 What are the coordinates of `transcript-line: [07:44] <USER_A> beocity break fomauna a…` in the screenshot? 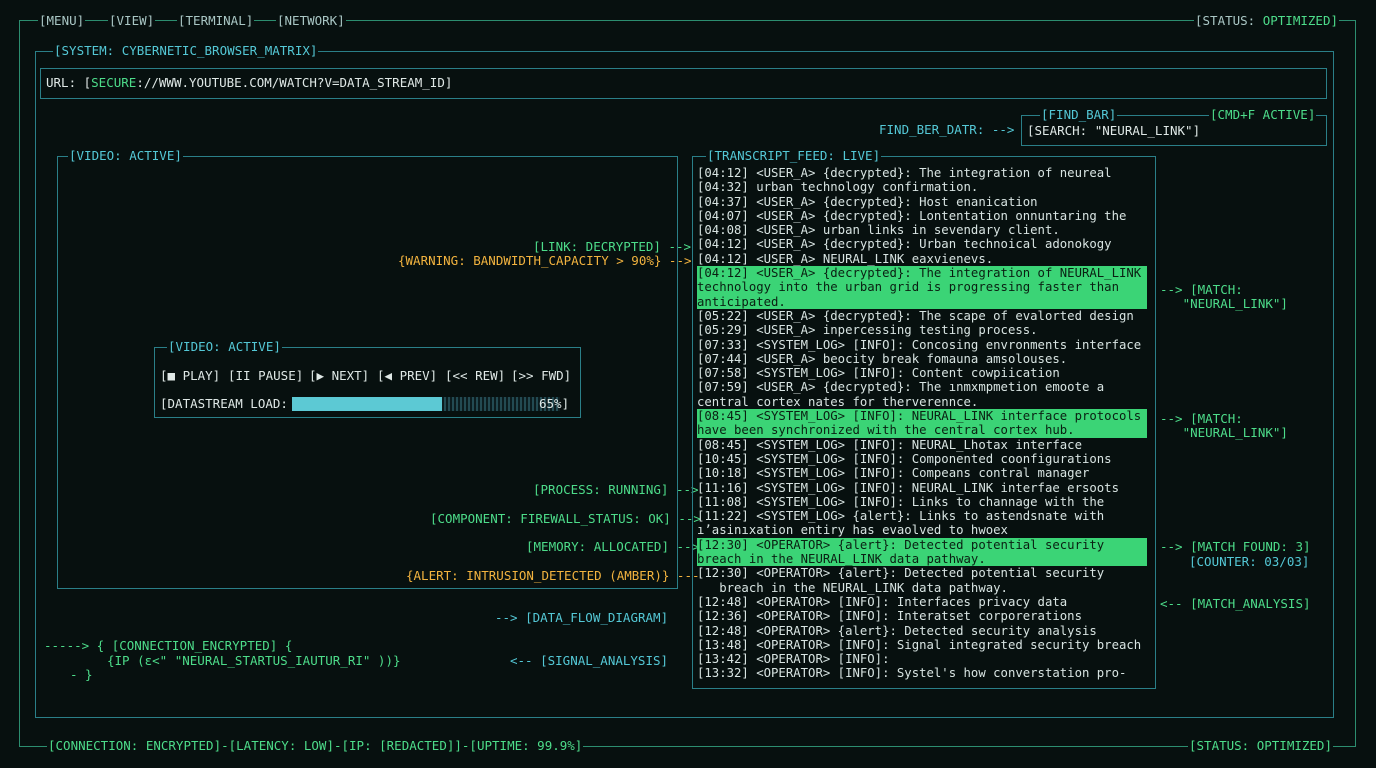 It's located at (882, 358).